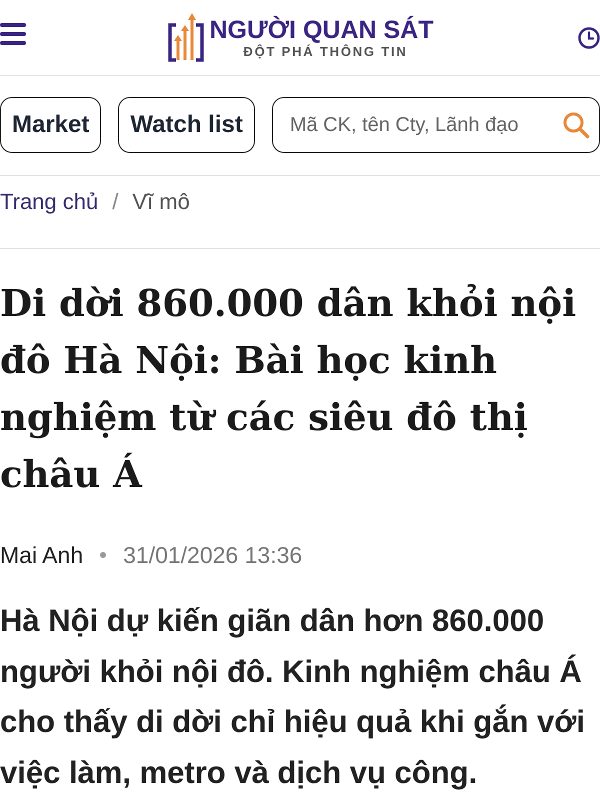 This screenshot has height=800, width=600. Describe the element at coordinates (321, 30) in the screenshot. I see `logo-title: NGƯỜI QUAN SÁT` at that location.